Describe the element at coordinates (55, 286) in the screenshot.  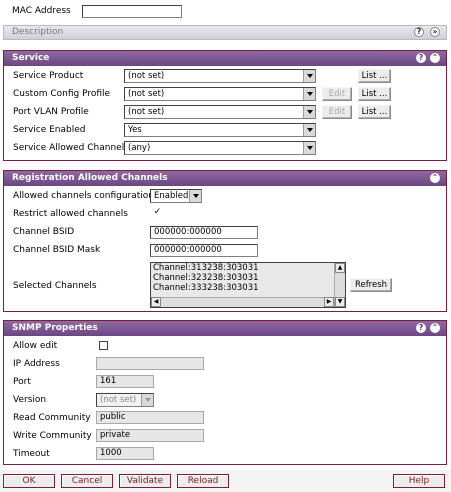
I see `selected-channels-label: Selected Channels` at that location.